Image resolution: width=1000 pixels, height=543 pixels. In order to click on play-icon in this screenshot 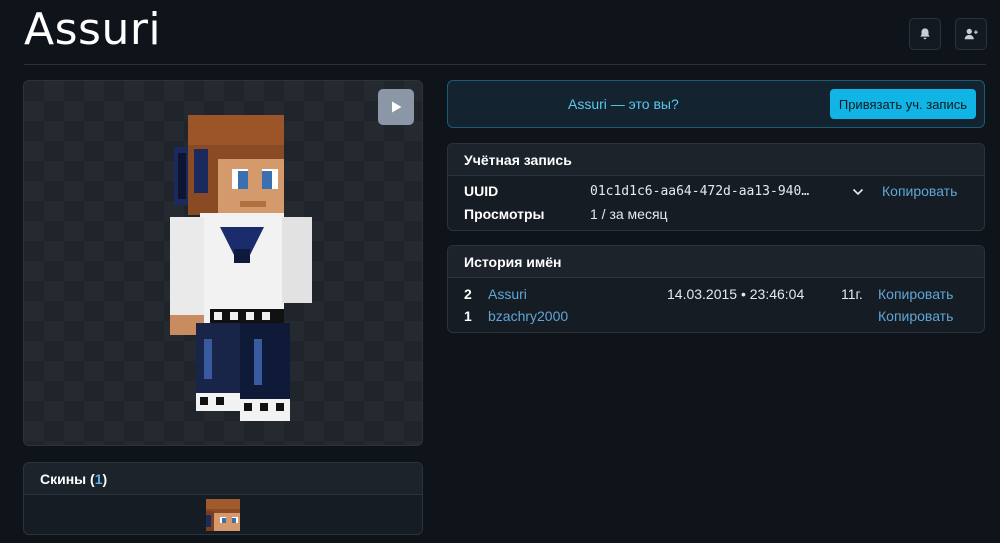, I will do `click(397, 107)`.